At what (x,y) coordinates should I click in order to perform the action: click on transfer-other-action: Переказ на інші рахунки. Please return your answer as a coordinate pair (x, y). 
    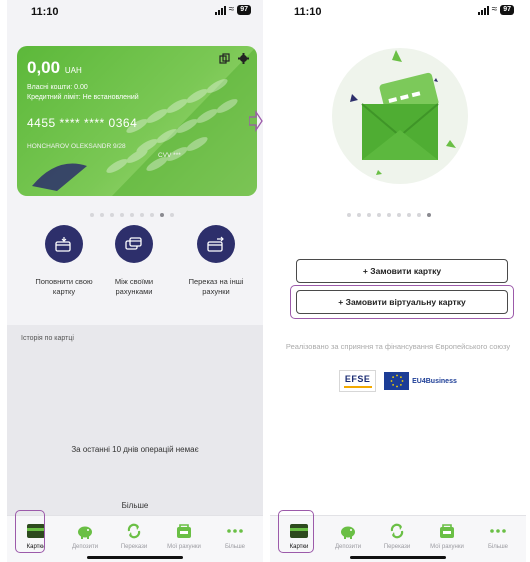
    Looking at the image, I should click on (216, 261).